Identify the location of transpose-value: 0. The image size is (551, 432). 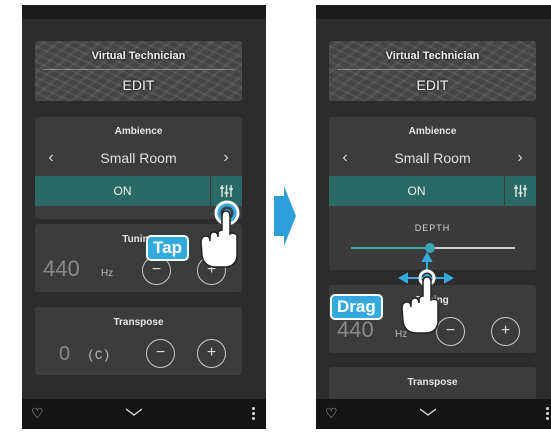
(65, 354).